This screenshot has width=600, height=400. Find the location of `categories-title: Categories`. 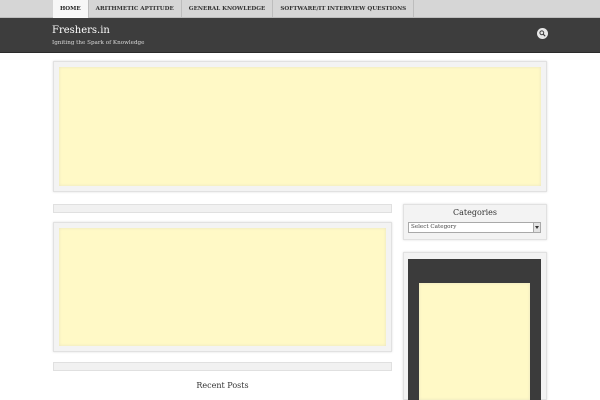

categories-title: Categories is located at coordinates (475, 212).